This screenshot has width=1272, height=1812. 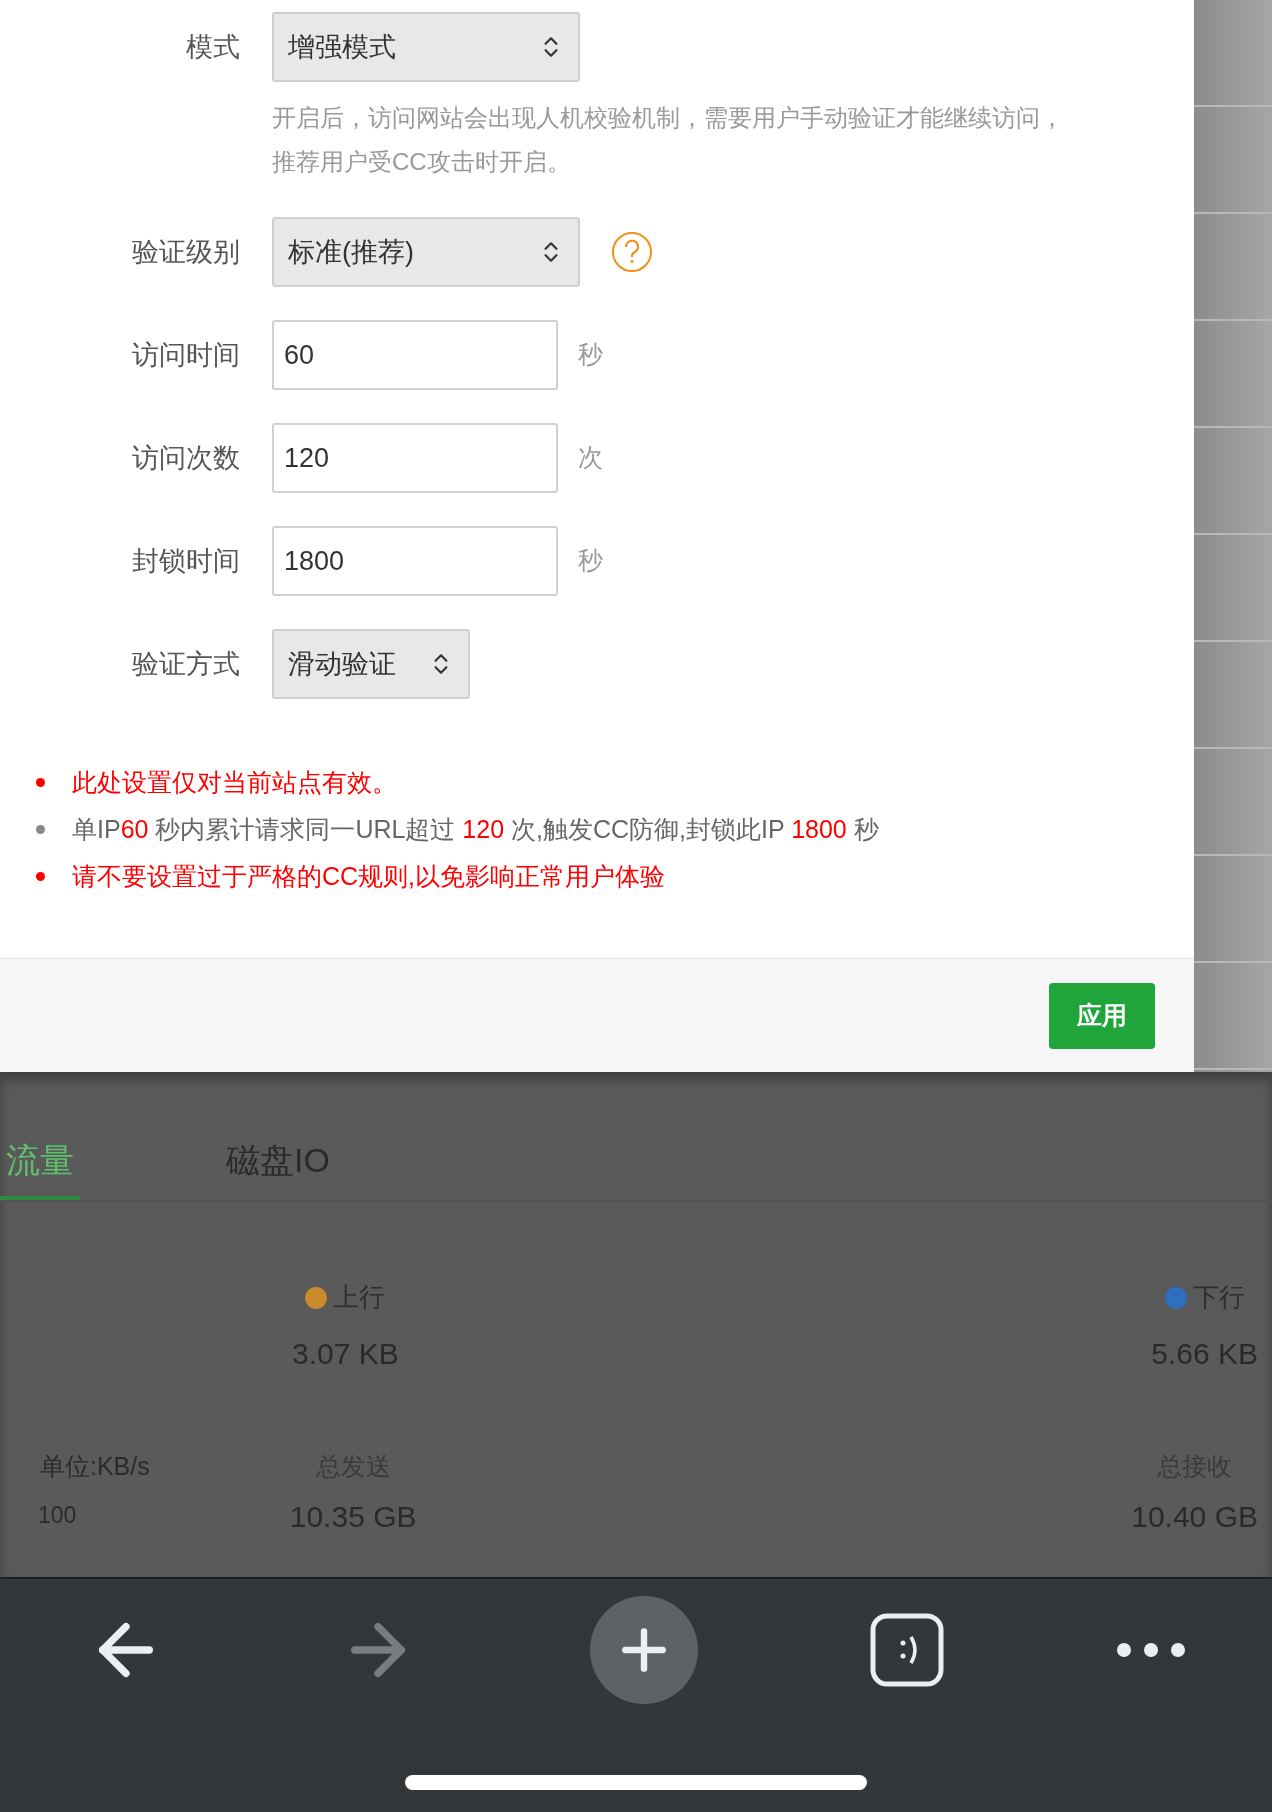 I want to click on select-dropdown: 增强模式, so click(x=426, y=47).